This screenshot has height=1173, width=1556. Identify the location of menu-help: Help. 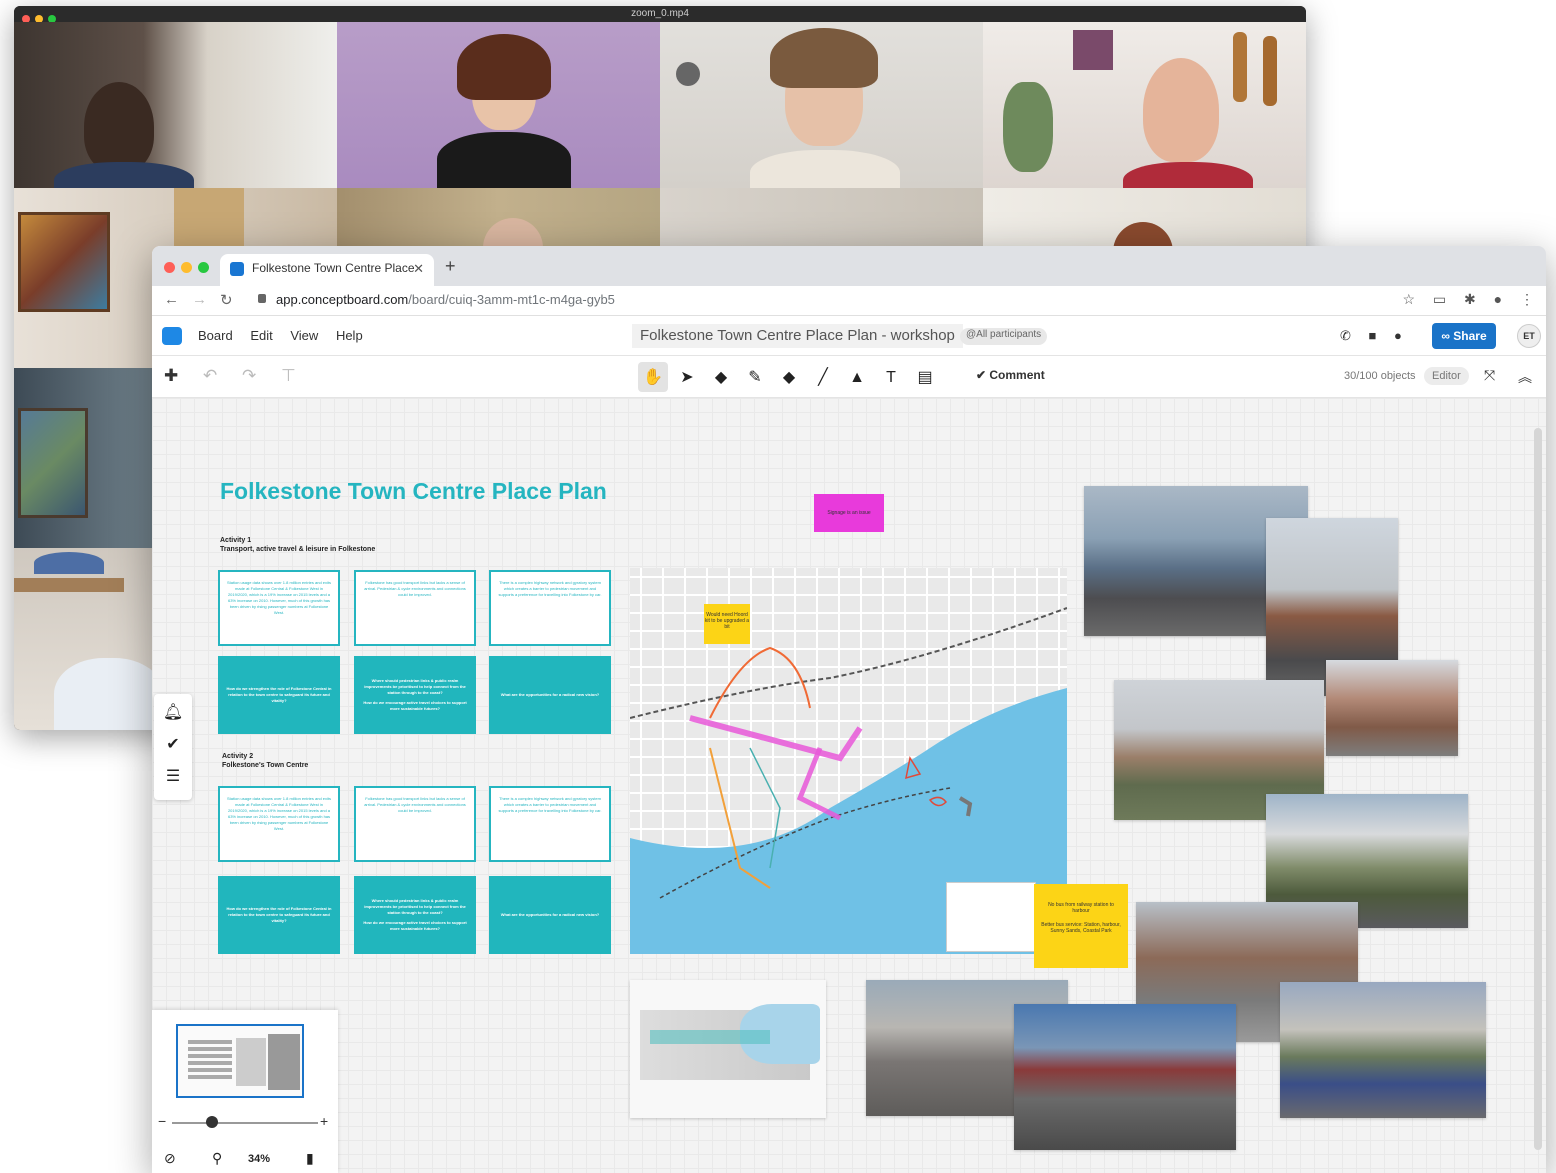
(349, 335).